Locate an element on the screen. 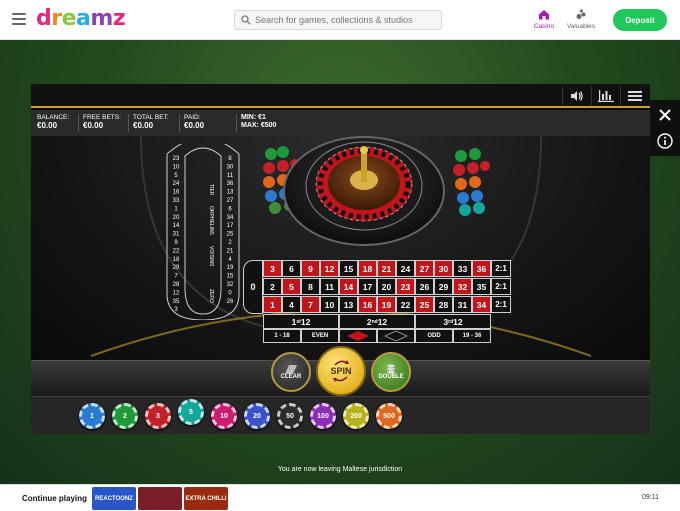 This screenshot has height=511, width=680. chip-20: 20 is located at coordinates (257, 416).